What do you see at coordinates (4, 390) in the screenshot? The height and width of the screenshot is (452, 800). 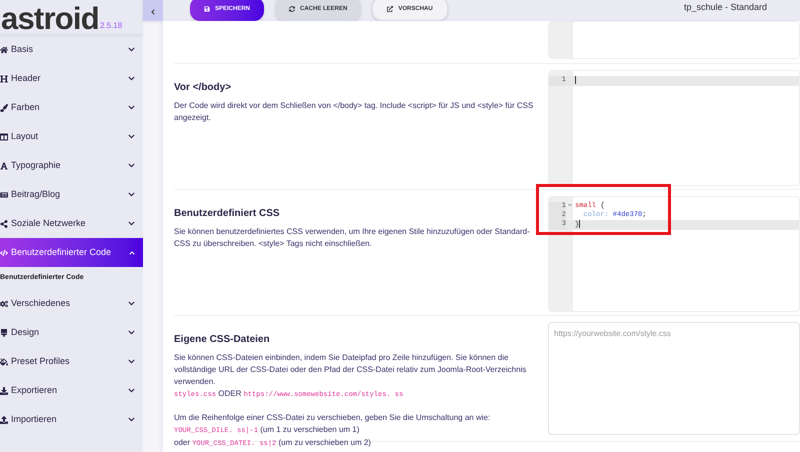 I see `download-icon` at bounding box center [4, 390].